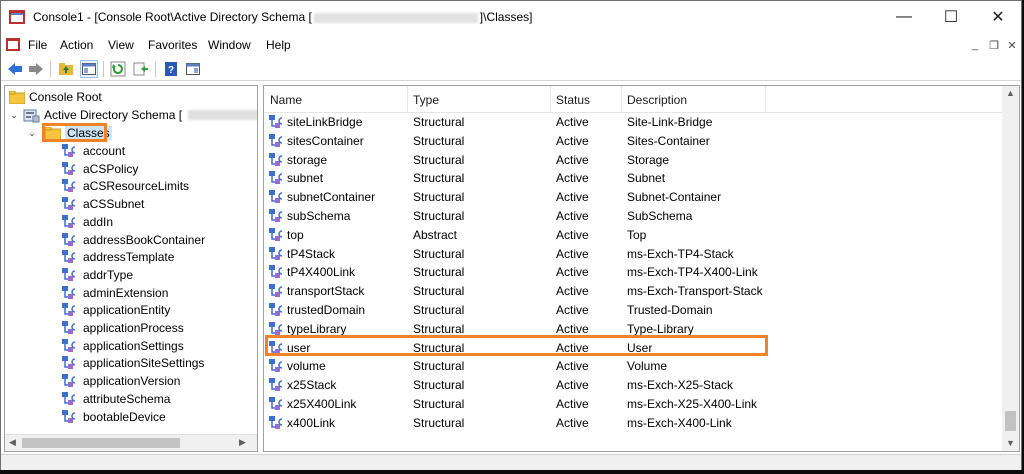  I want to click on show-hide-console-tree-button, so click(89, 69).